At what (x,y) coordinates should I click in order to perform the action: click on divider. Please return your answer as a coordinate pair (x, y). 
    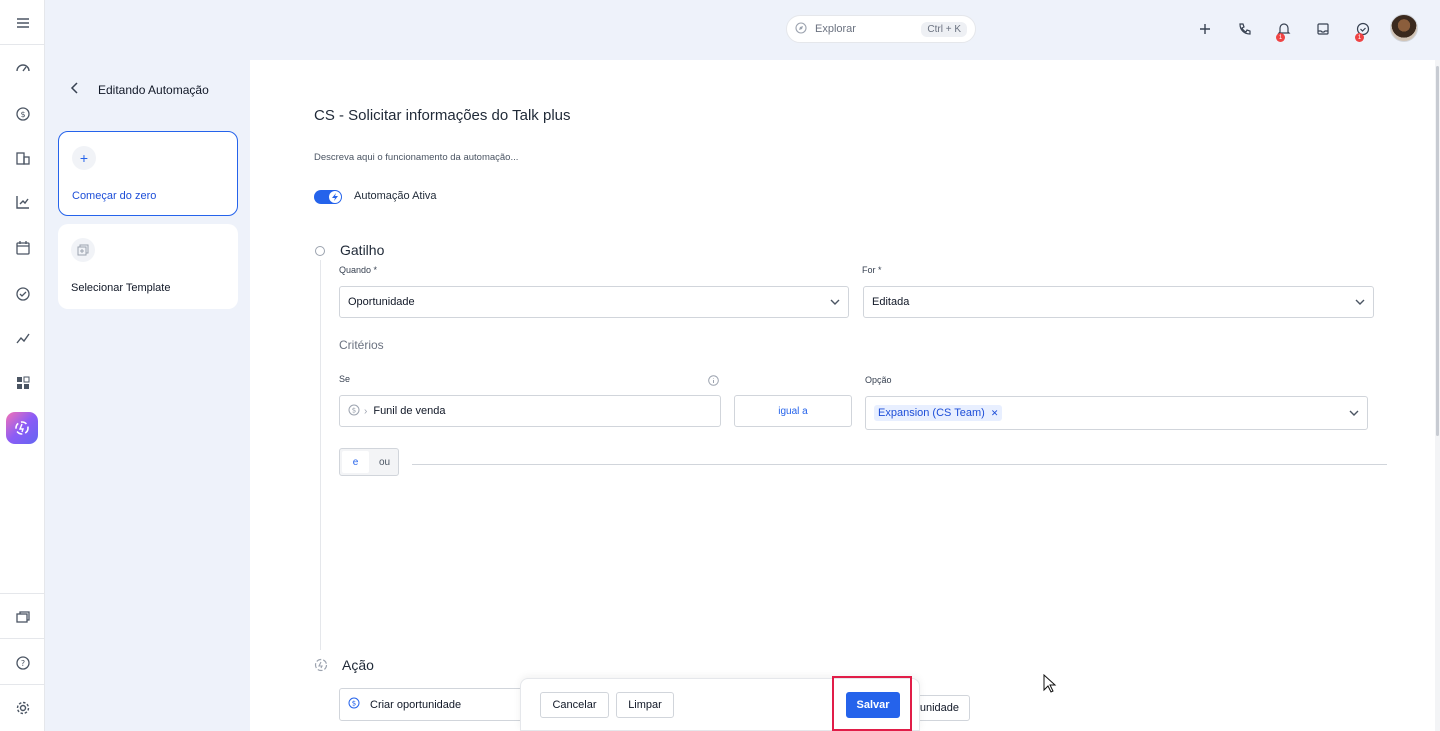
    Looking at the image, I should click on (899, 464).